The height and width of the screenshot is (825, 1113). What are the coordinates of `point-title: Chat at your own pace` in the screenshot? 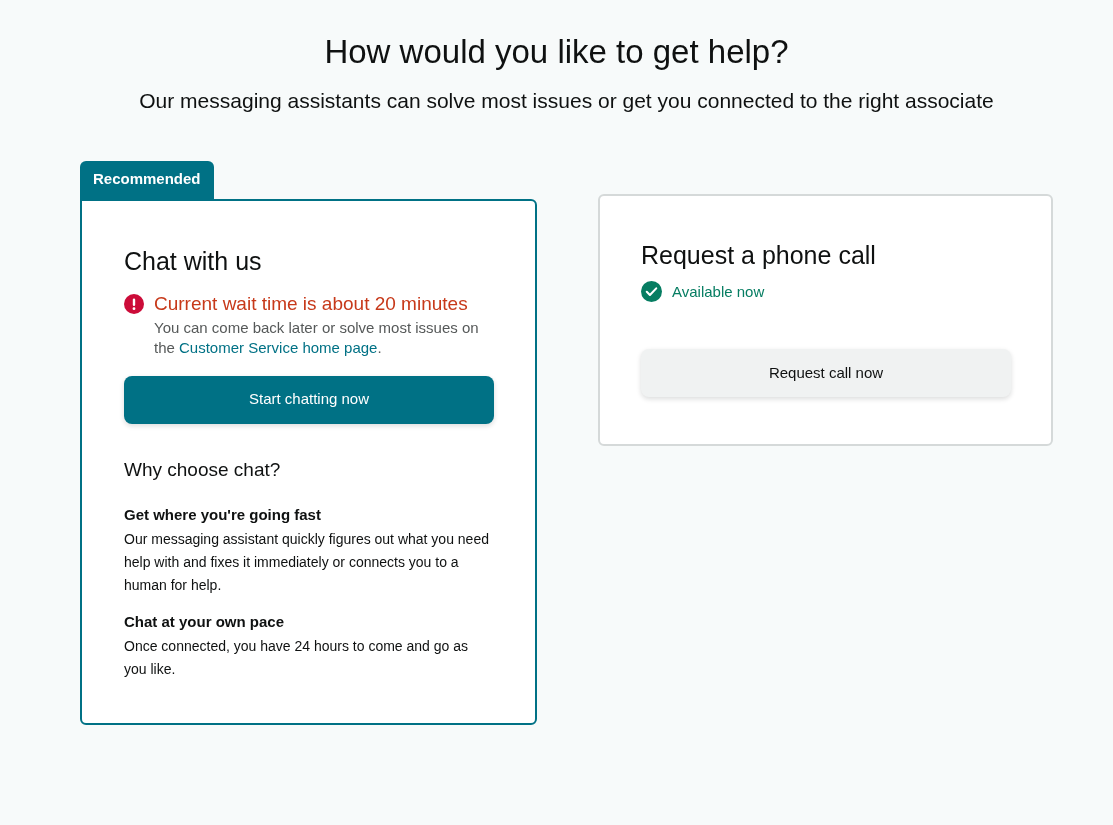 It's located at (205, 622).